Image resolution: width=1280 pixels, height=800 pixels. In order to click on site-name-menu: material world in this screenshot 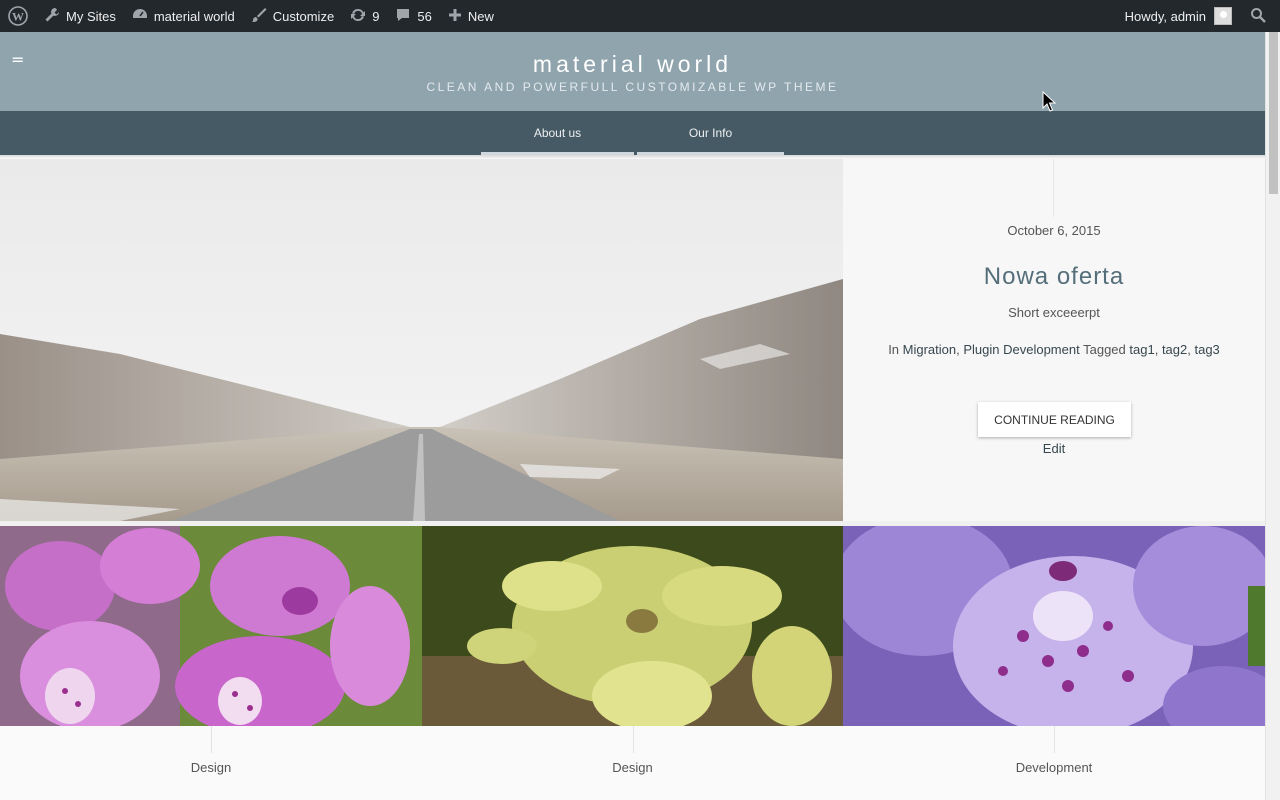, I will do `click(183, 16)`.